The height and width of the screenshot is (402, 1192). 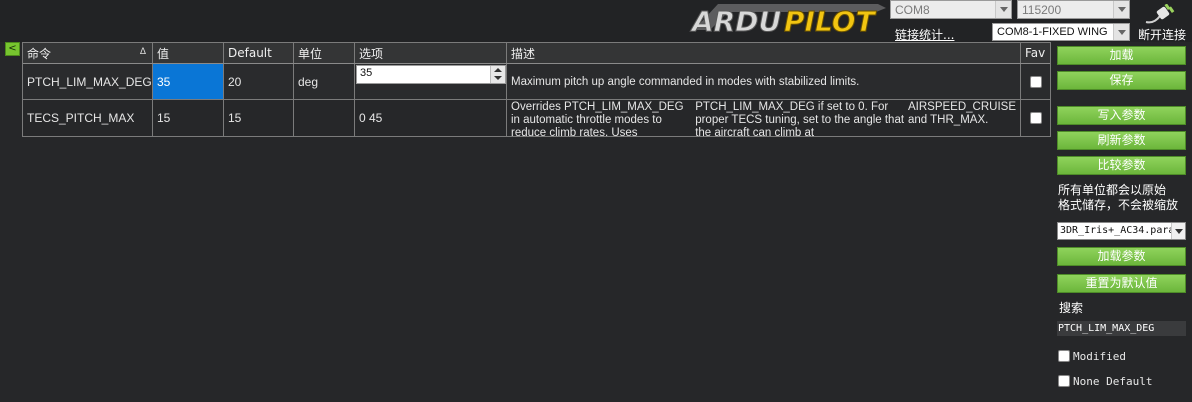 What do you see at coordinates (371, 53) in the screenshot?
I see `column-header-label: 选项` at bounding box center [371, 53].